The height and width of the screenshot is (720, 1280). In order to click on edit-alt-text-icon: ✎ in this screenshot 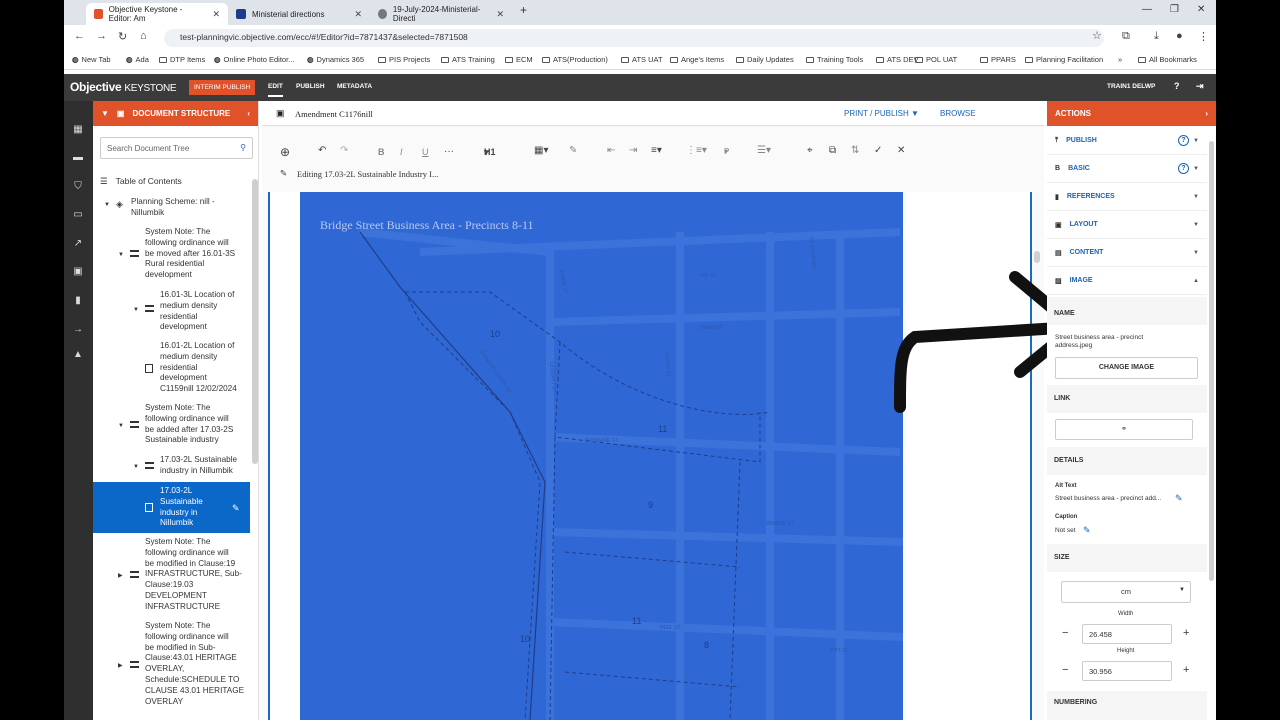, I will do `click(1179, 498)`.